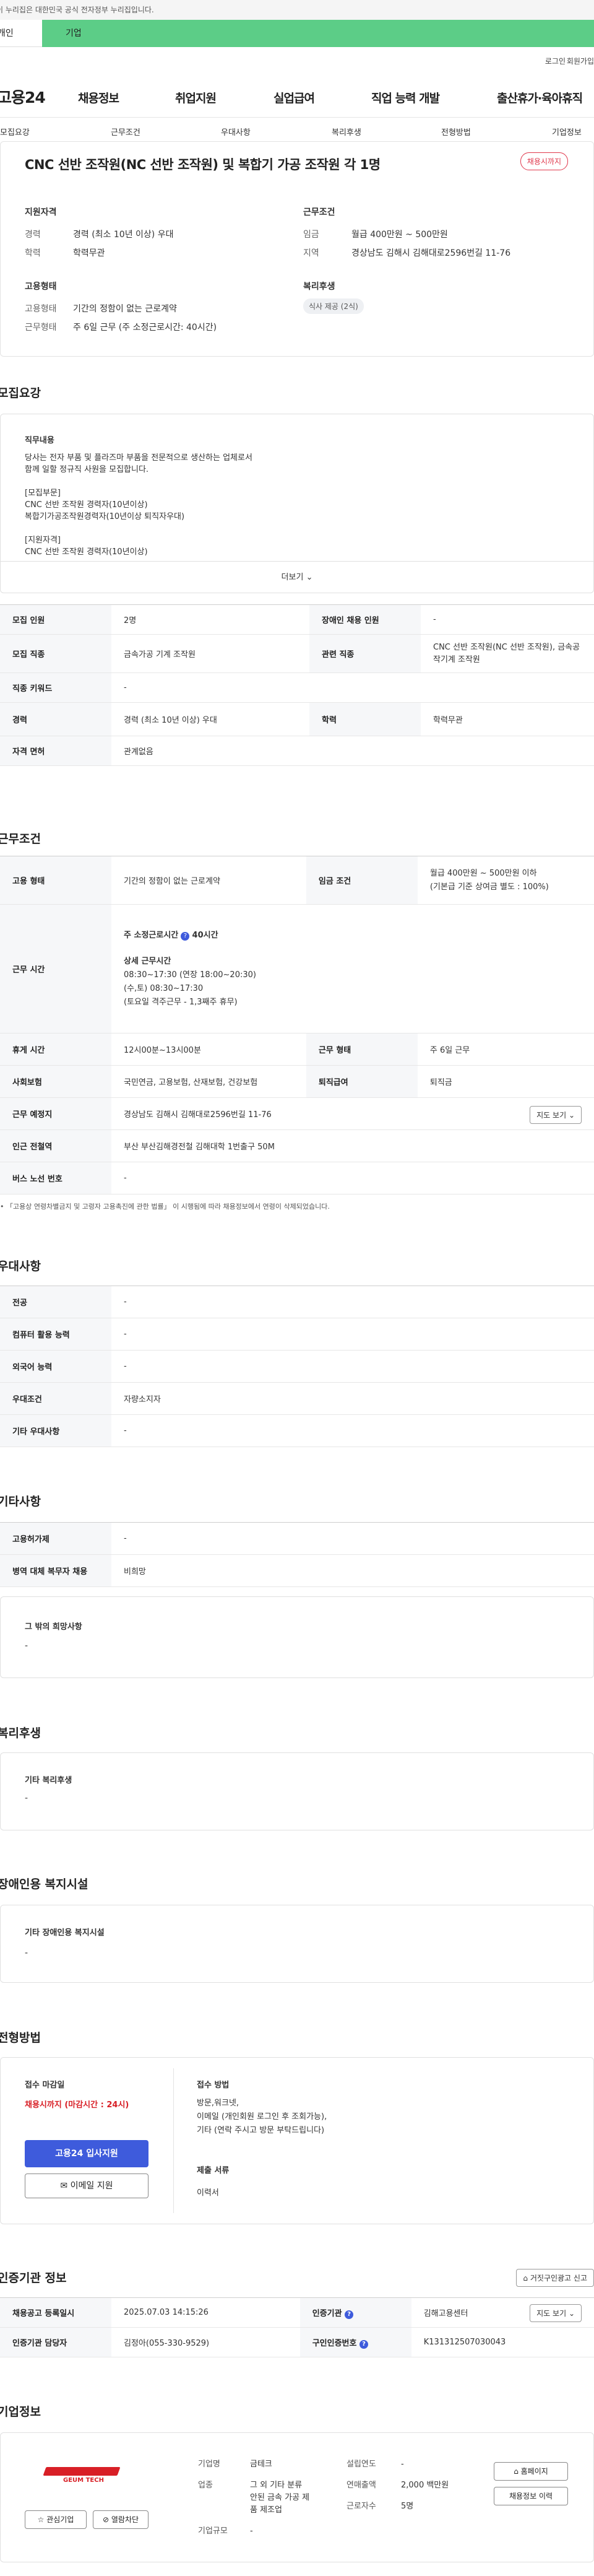  Describe the element at coordinates (297, 619) in the screenshot. I see `table-row: 모집 인원 2명 장애인 채용 인원 -` at that location.